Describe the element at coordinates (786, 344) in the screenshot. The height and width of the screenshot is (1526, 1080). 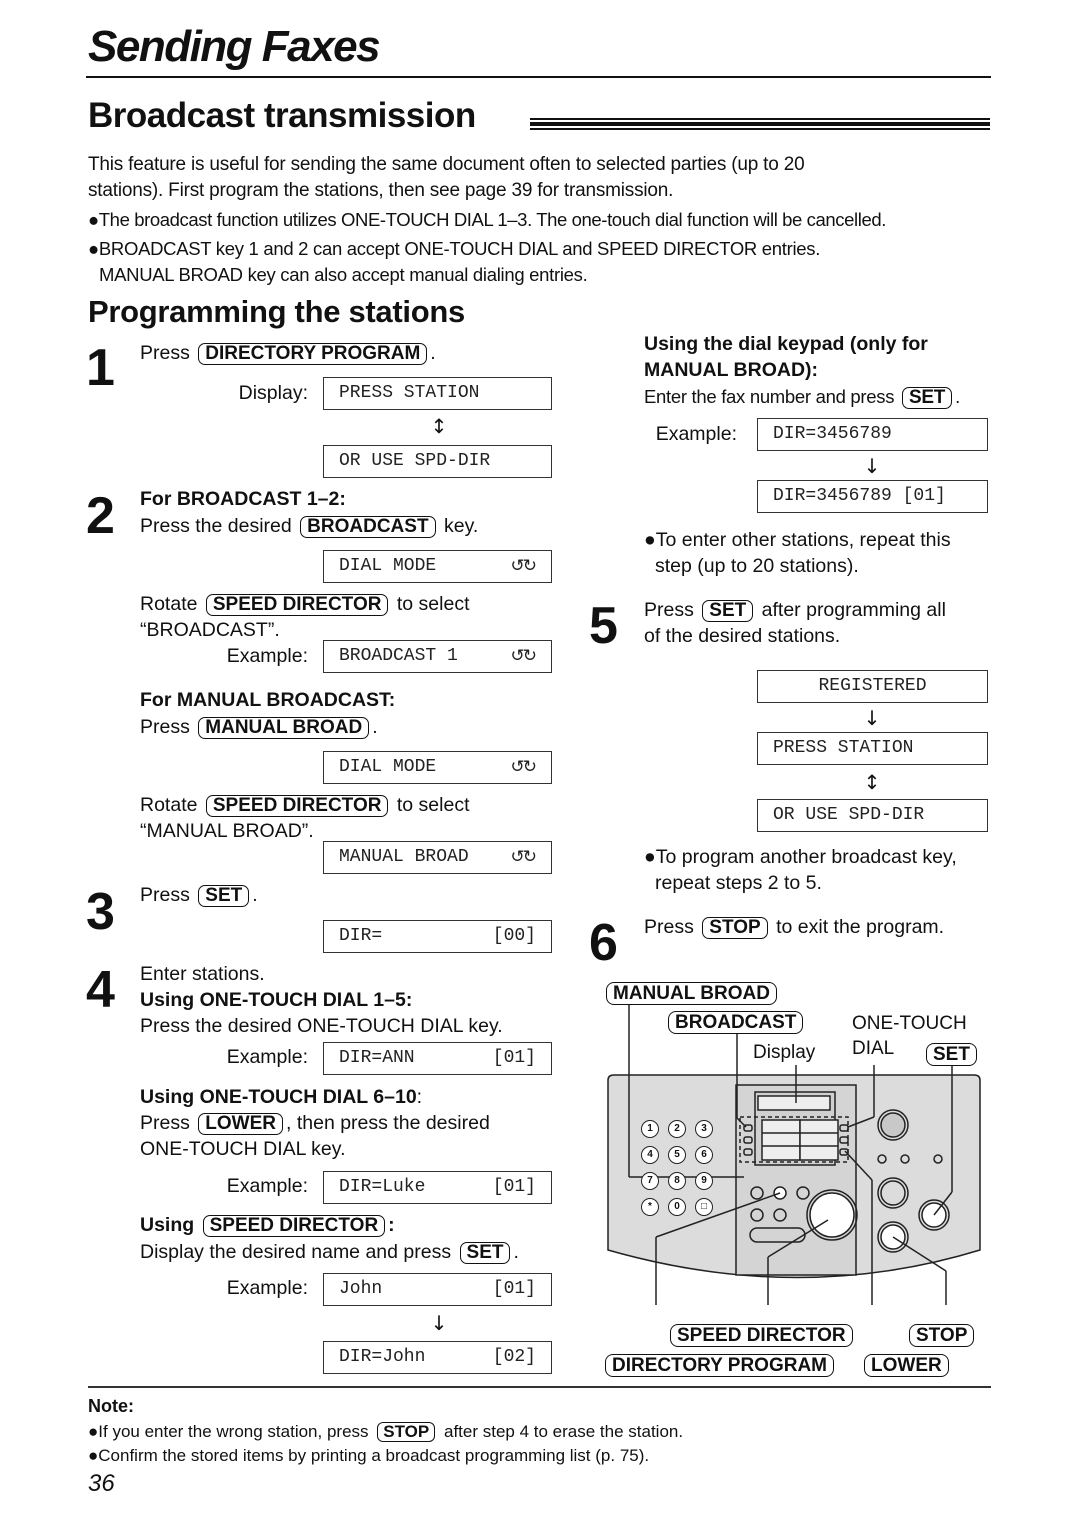
I see `keypad-heading-1: Using the dial keypad (only for` at that location.